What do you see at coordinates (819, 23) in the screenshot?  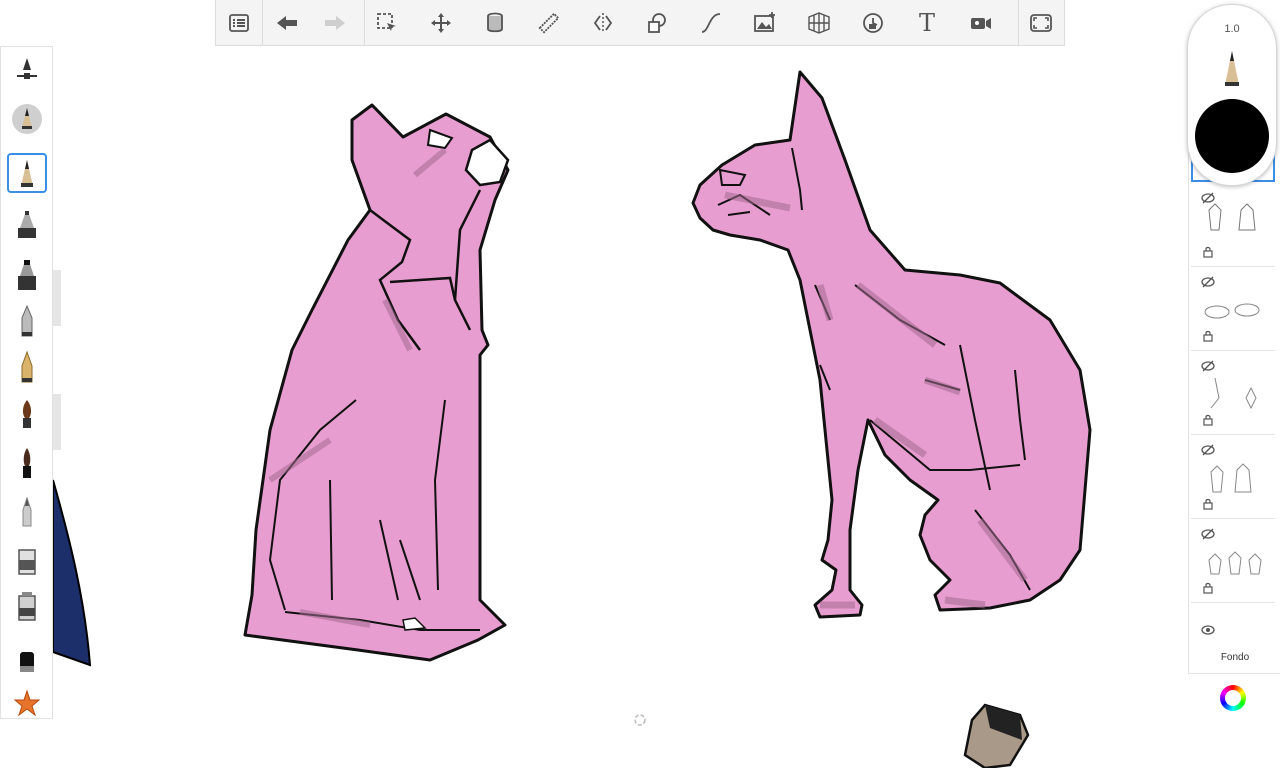 I see `perspective-grid-icon` at bounding box center [819, 23].